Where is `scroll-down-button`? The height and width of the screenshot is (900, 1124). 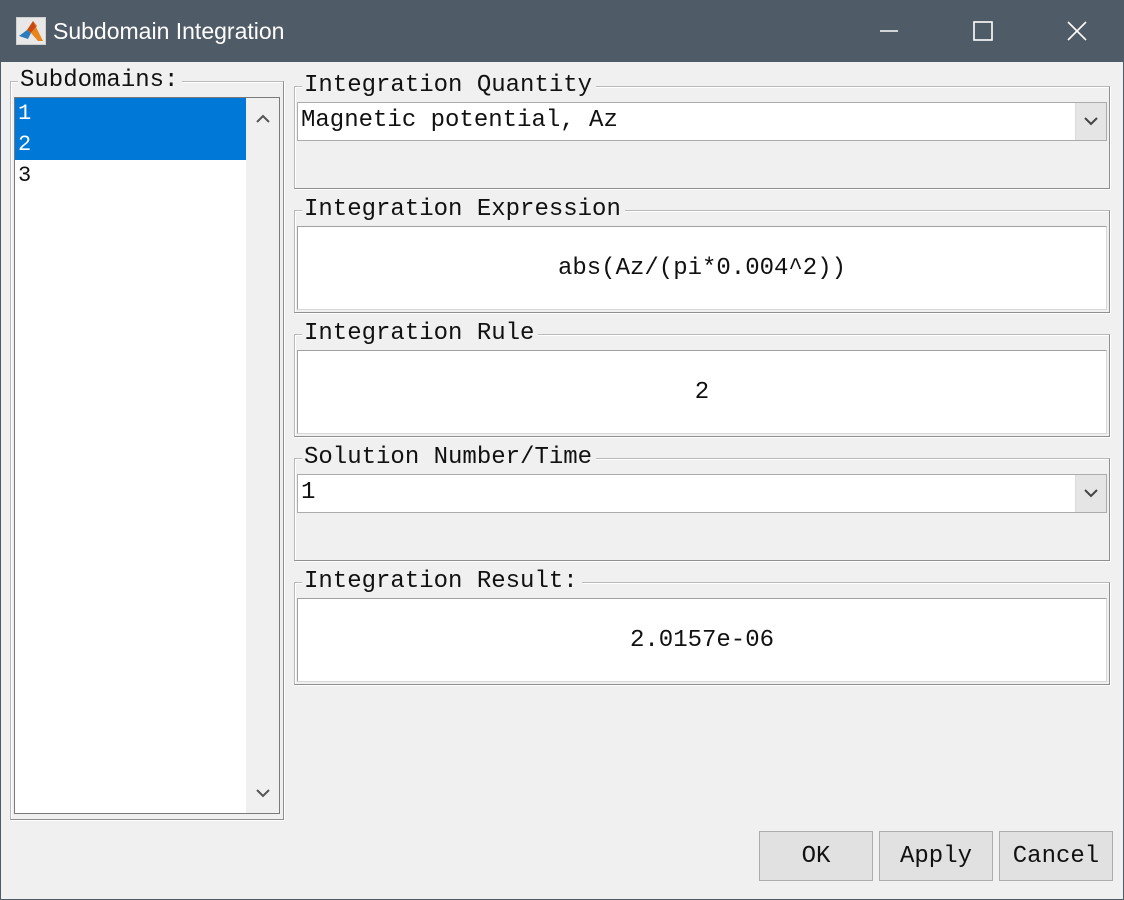
scroll-down-button is located at coordinates (262, 793).